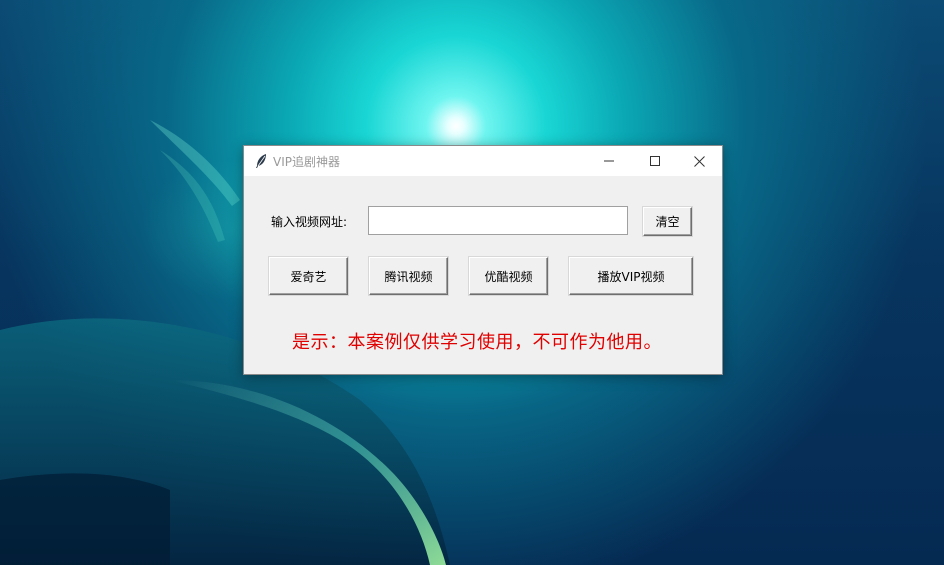 The image size is (944, 565). Describe the element at coordinates (498, 220) in the screenshot. I see `url-input` at that location.